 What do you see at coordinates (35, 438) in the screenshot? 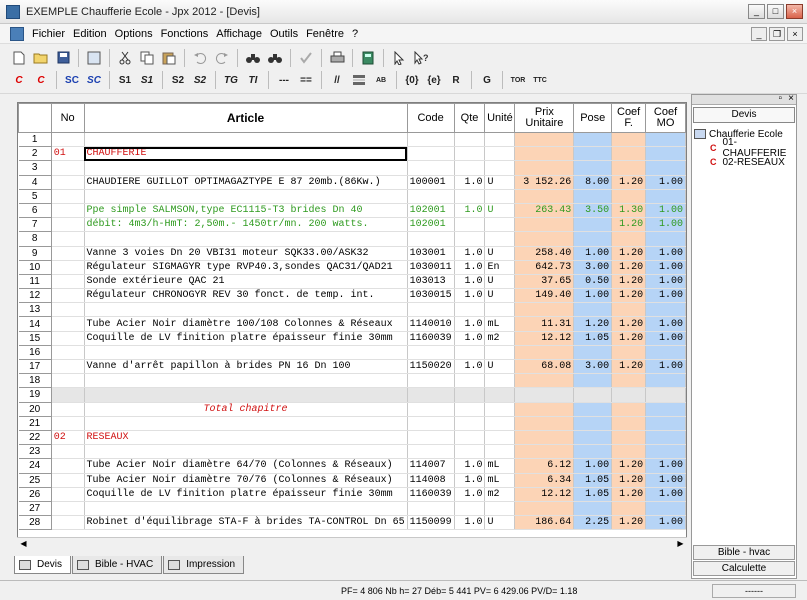
I see `row-number: 22` at bounding box center [35, 438].